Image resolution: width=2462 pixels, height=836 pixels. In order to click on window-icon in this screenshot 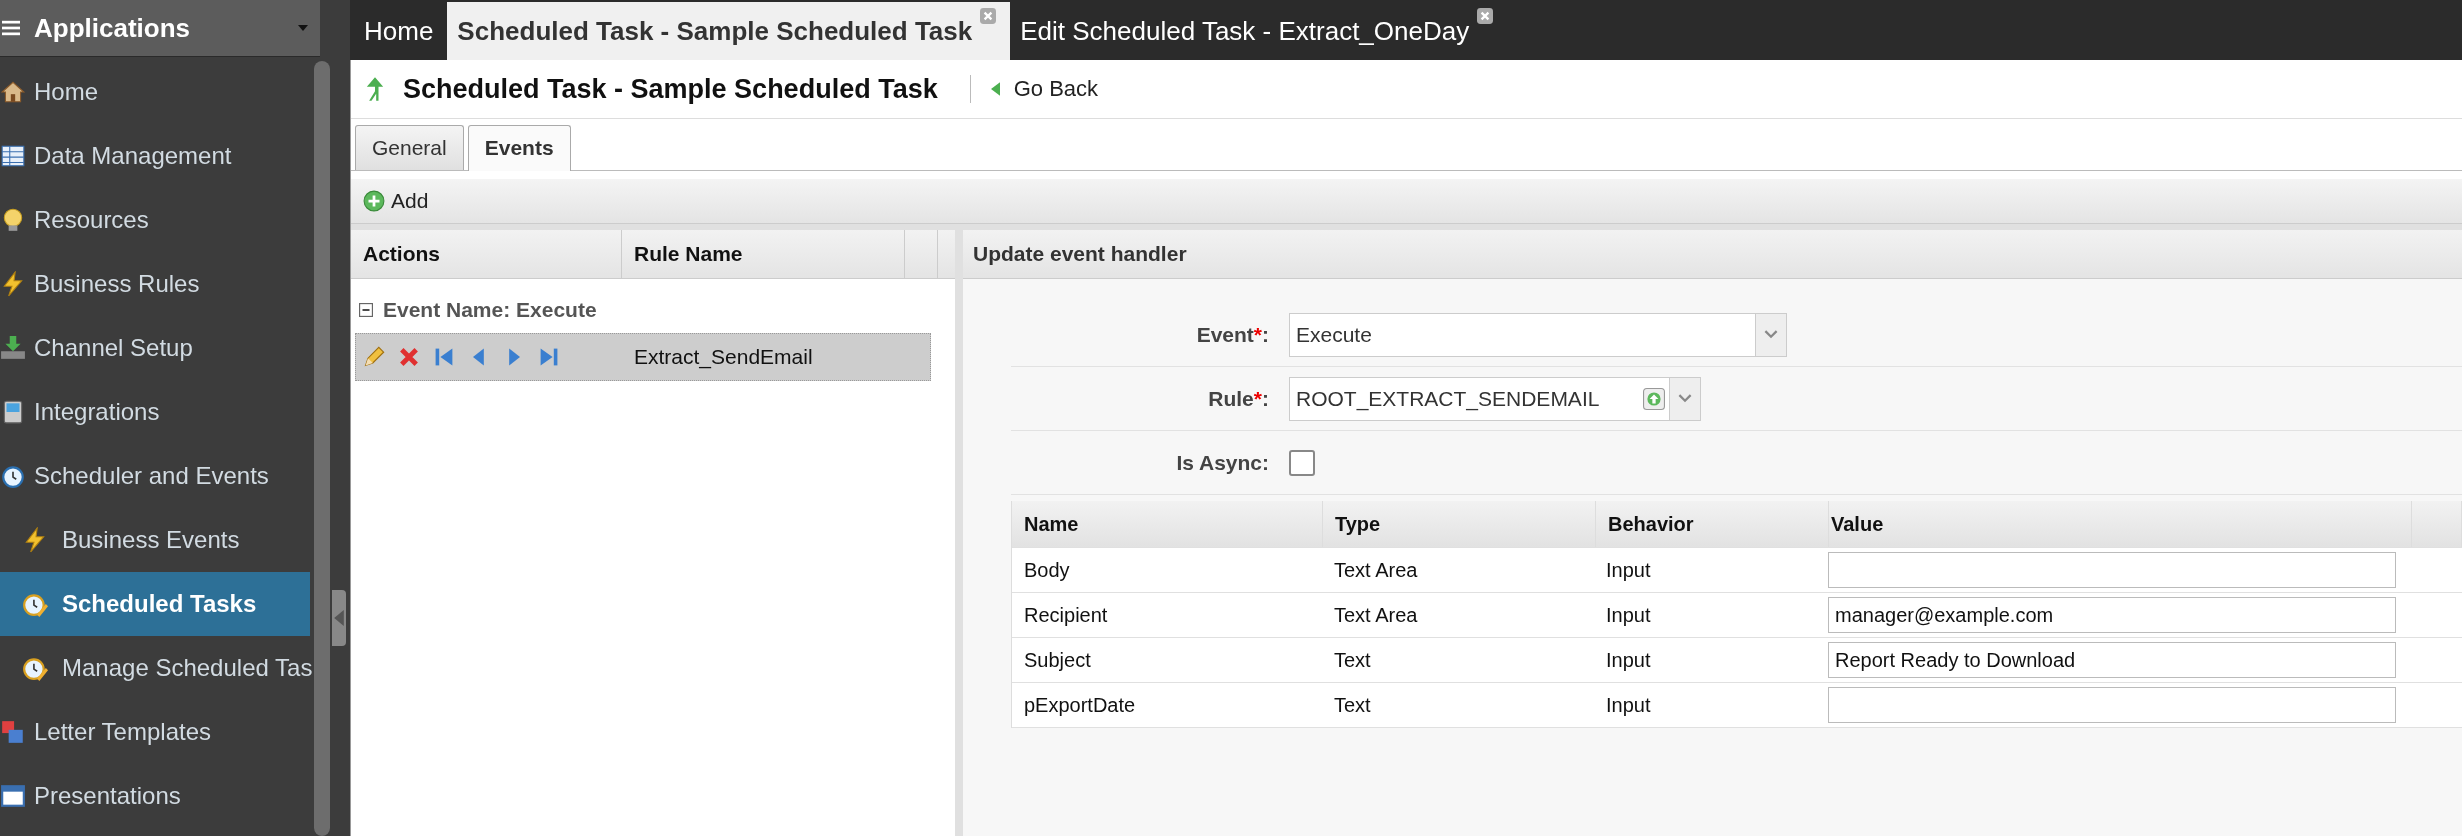, I will do `click(13, 796)`.